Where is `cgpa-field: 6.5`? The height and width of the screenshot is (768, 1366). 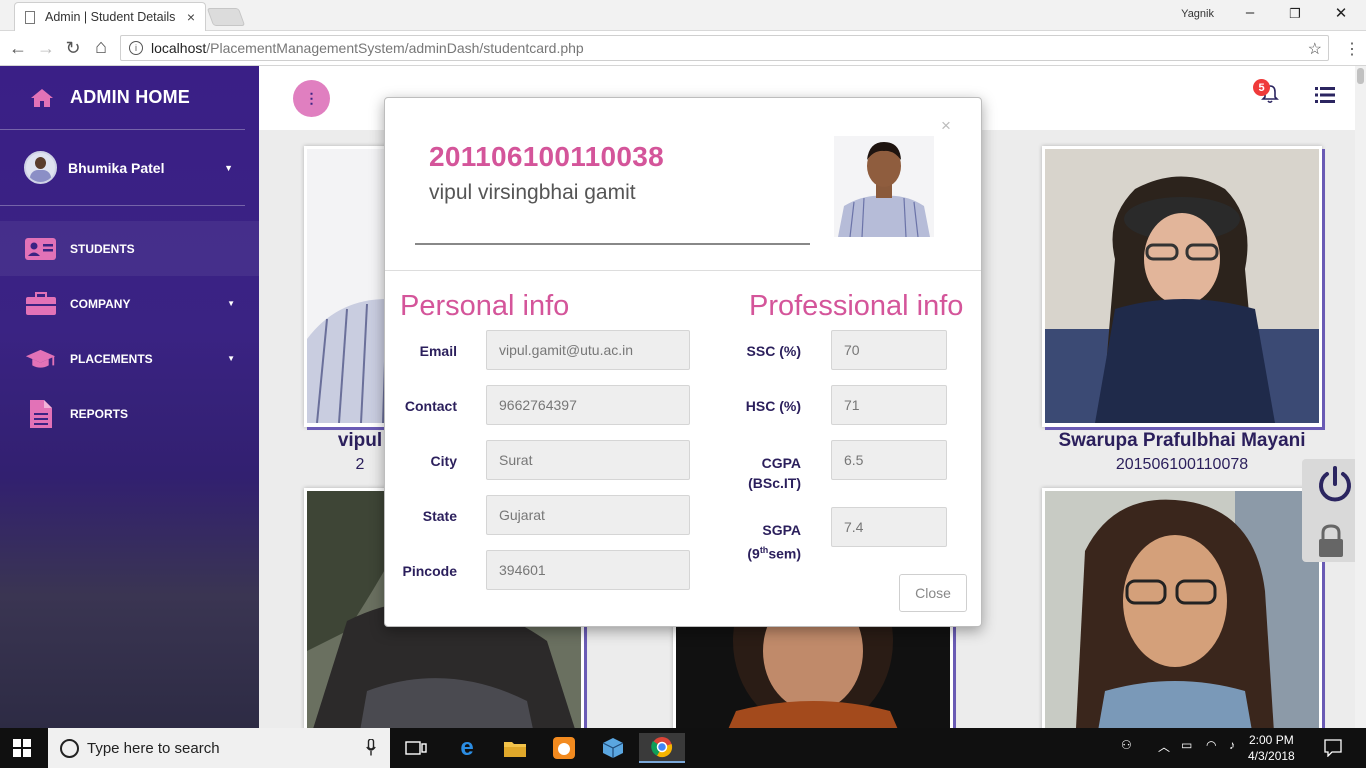
cgpa-field: 6.5 is located at coordinates (889, 460).